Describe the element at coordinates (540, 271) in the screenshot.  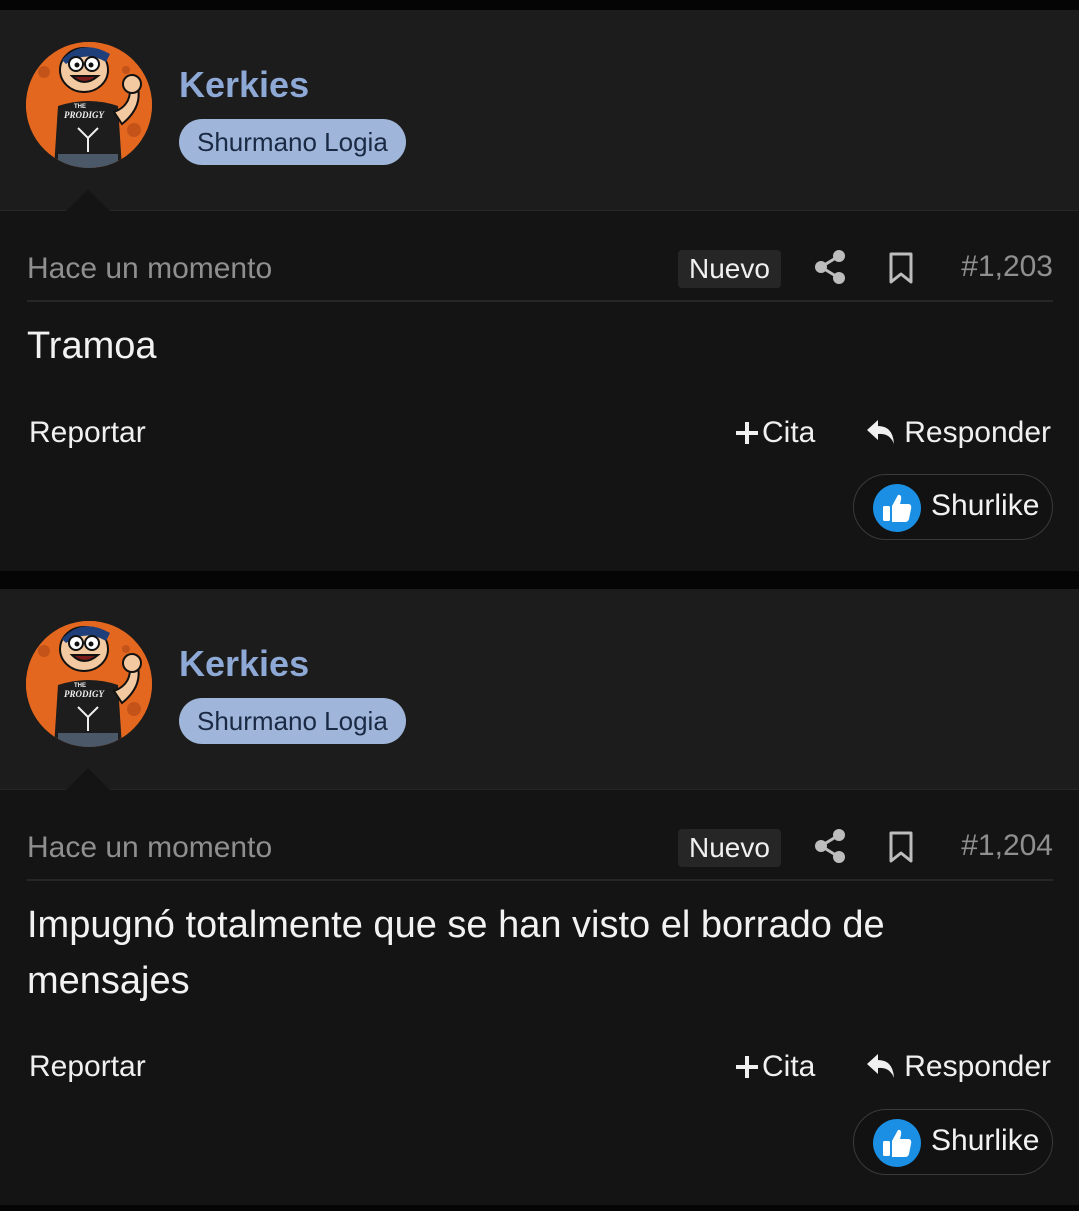
I see `post-meta: Hace un momento Nuevo #1,203` at that location.